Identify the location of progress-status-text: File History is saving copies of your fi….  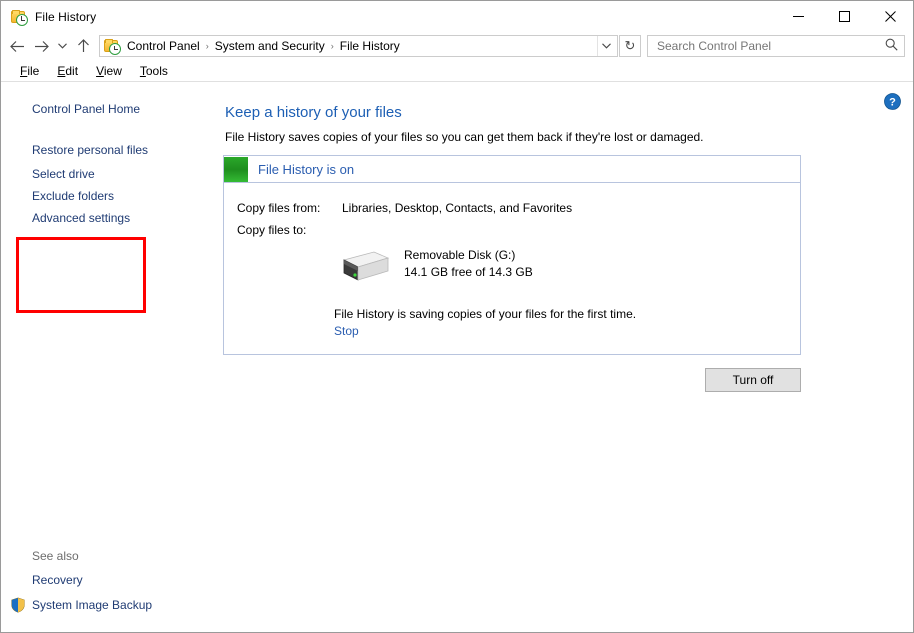
(485, 314).